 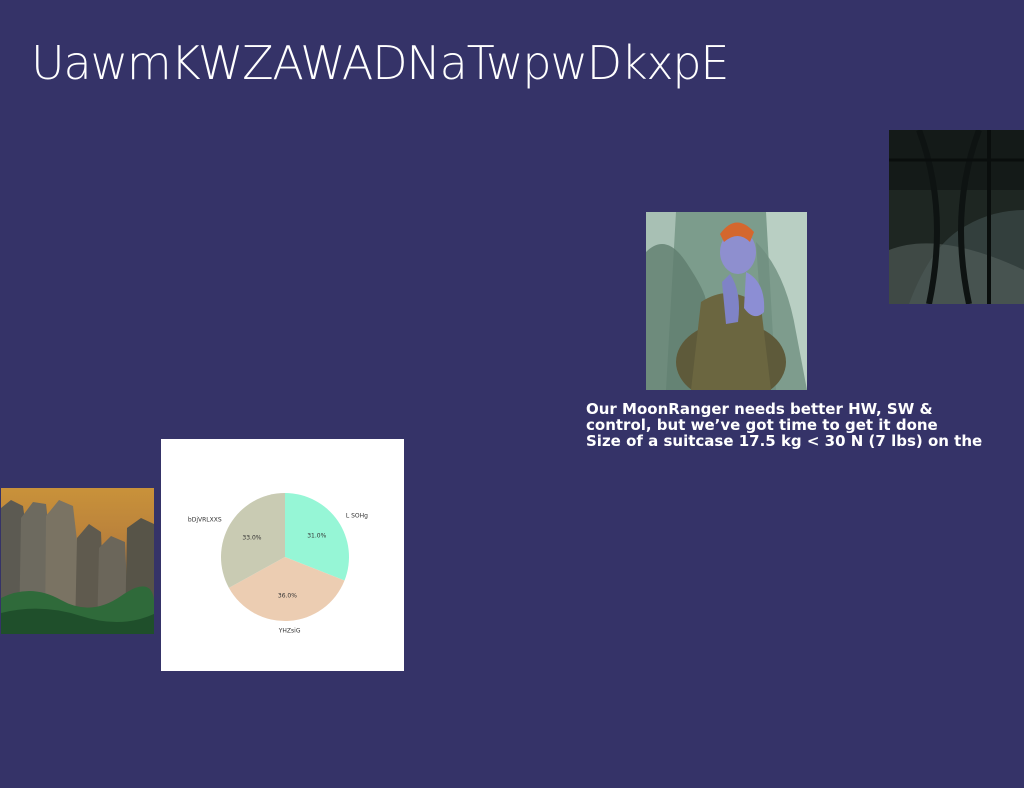 I want to click on pie-chart-svg: 31.0% L SOHg 36.0% YHZsiG 33.0% bDjVRLXXS, so click(x=278, y=563).